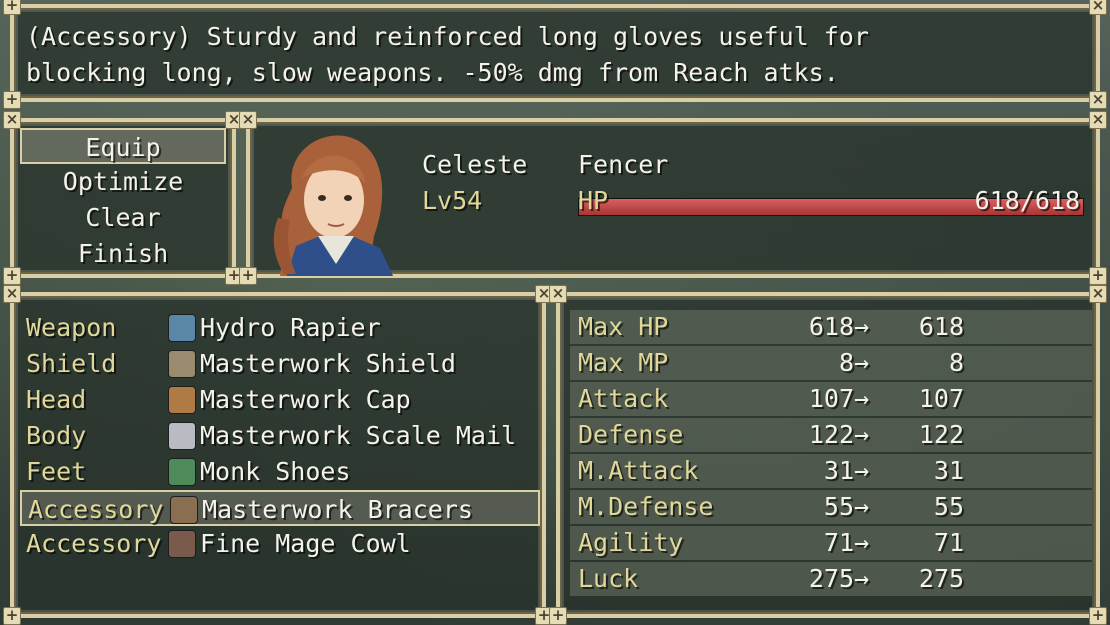 Image resolution: width=1110 pixels, height=625 pixels. Describe the element at coordinates (182, 544) in the screenshot. I see `cowl-icon` at that location.